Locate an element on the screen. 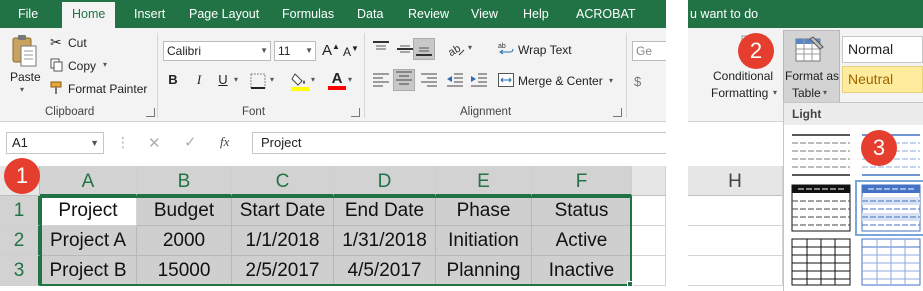  font-size-select: 11 ▼ is located at coordinates (295, 51).